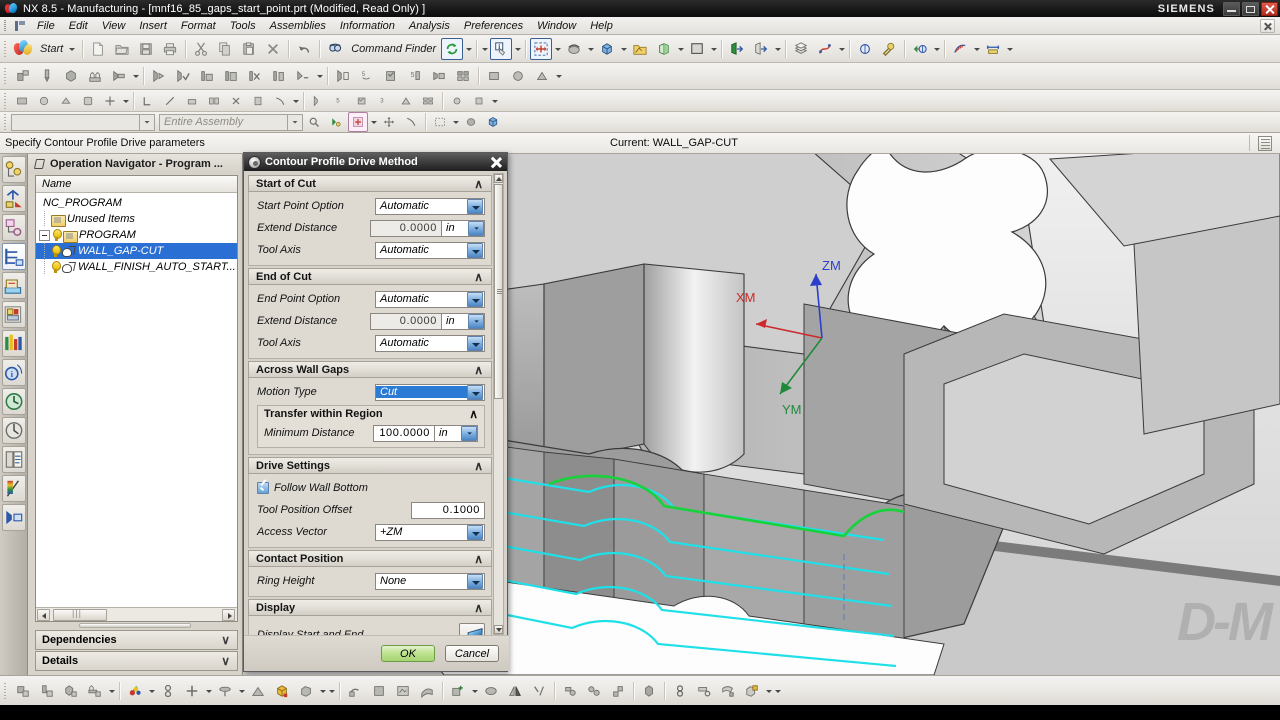 The image size is (1280, 720). I want to click on layer-folder-icon, so click(640, 49).